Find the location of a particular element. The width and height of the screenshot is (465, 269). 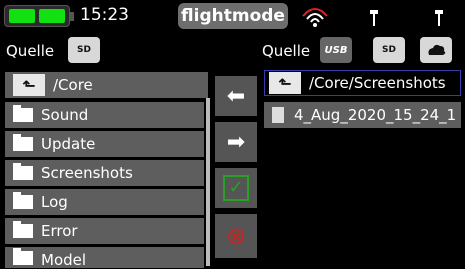

cloud-icon is located at coordinates (437, 49).